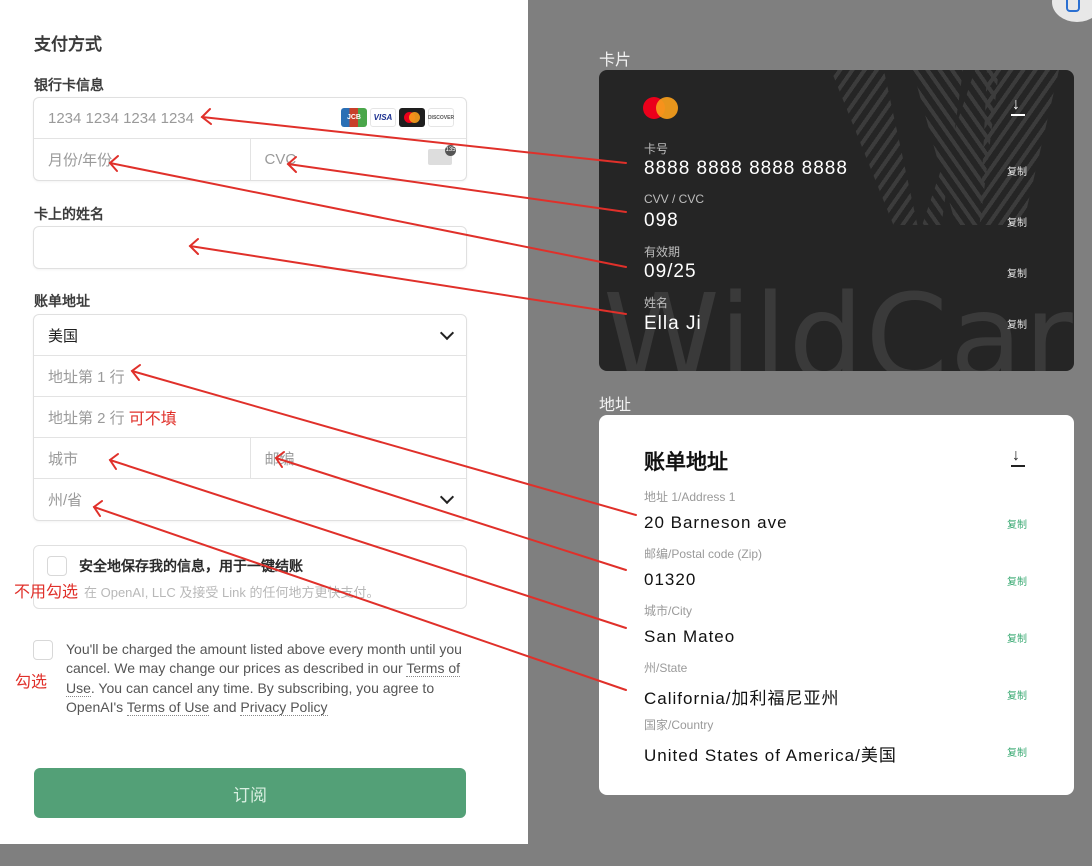 The image size is (1092, 866). I want to click on terms-checkbox, so click(43, 650).